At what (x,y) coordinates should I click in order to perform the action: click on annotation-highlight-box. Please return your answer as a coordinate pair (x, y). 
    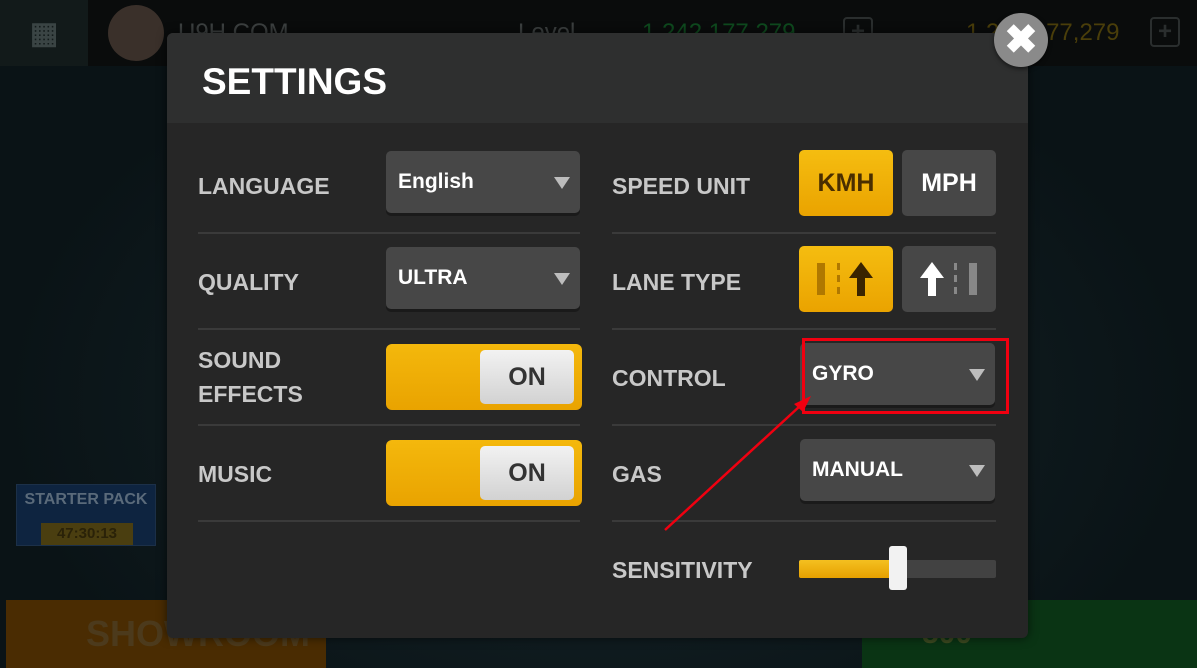
    Looking at the image, I should click on (905, 376).